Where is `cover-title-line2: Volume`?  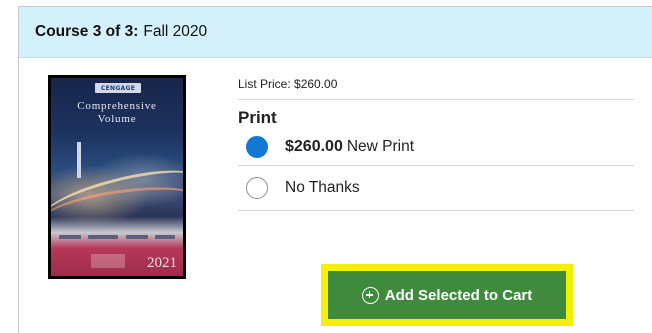
cover-title-line2: Volume is located at coordinates (117, 119).